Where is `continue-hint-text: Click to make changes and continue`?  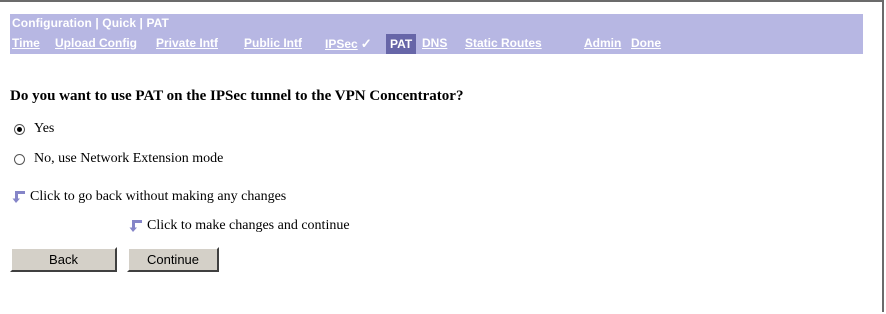 continue-hint-text: Click to make changes and continue is located at coordinates (248, 225).